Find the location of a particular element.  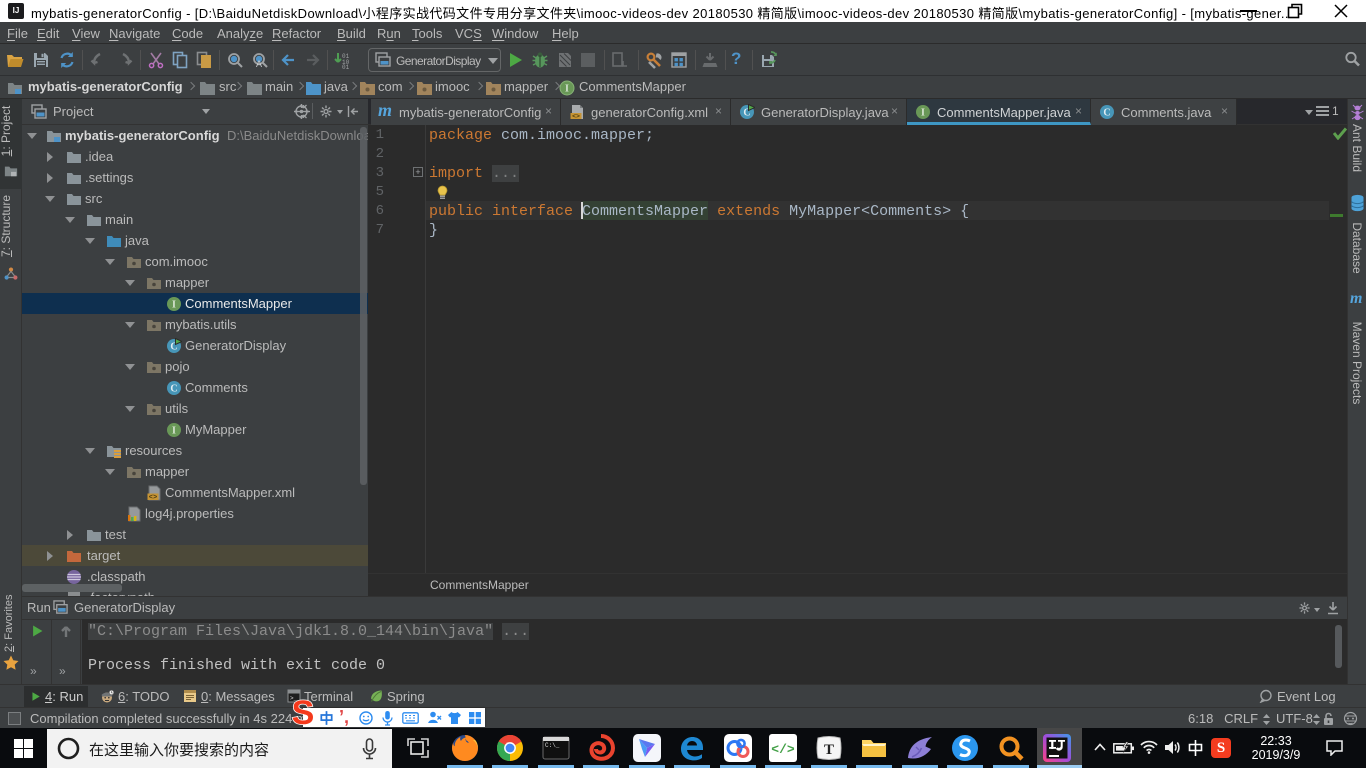

svg-text: S is located at coordinates (303, 712).